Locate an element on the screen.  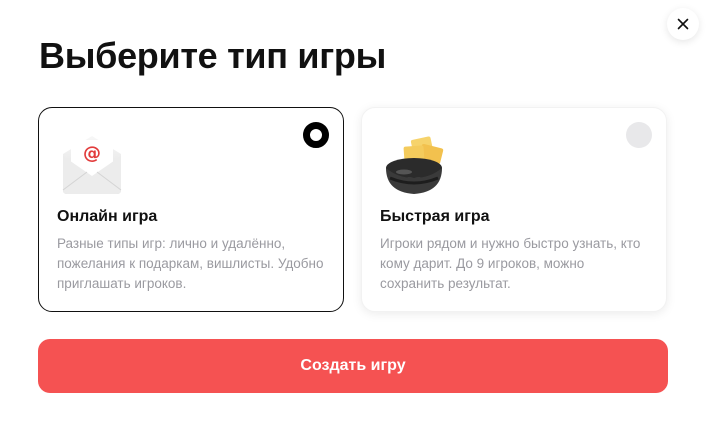
close-icon is located at coordinates (683, 24).